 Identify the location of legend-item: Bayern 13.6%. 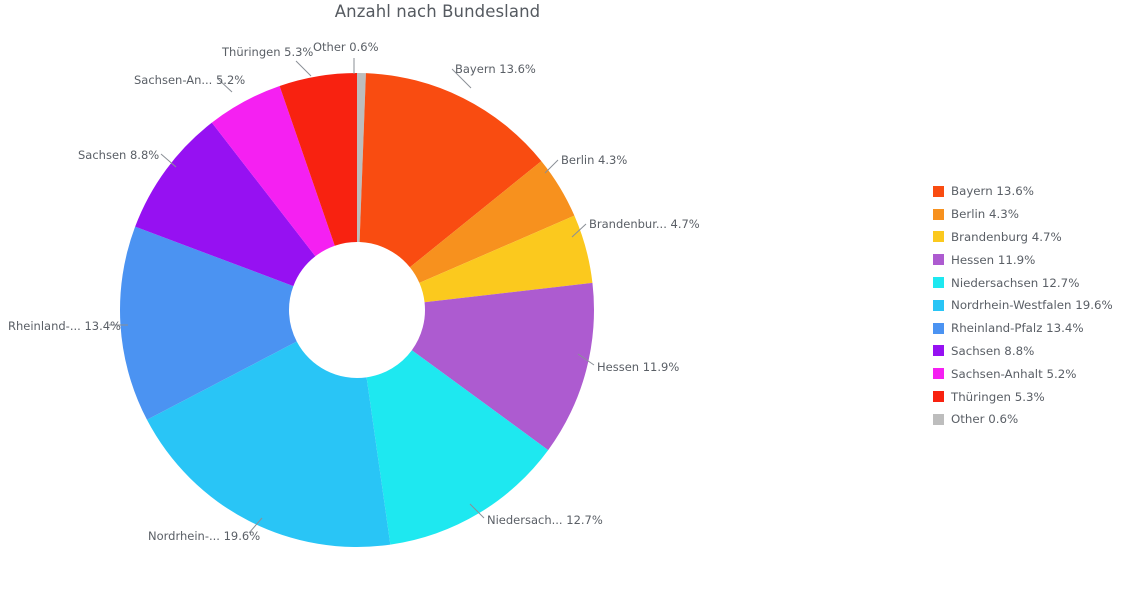
(1028, 191).